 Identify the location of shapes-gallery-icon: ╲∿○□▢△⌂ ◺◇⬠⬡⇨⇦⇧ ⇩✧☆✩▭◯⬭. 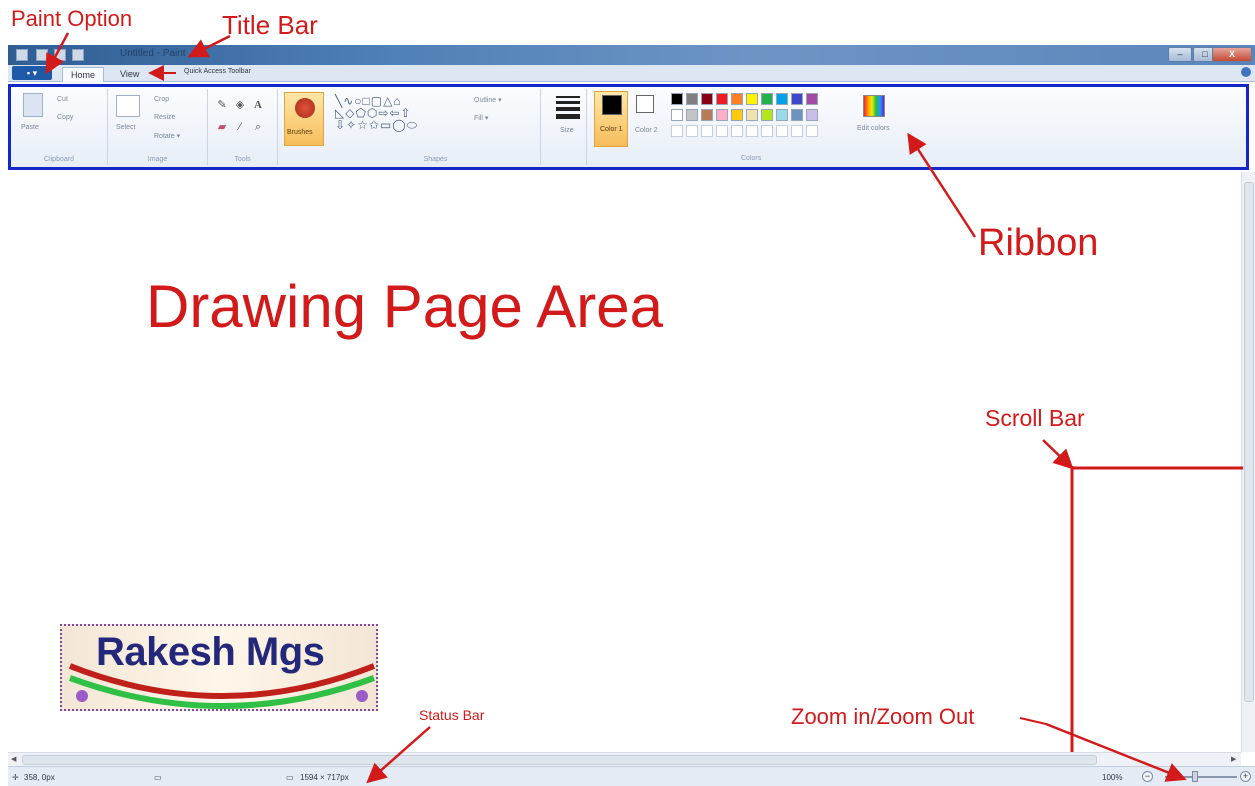
(376, 113).